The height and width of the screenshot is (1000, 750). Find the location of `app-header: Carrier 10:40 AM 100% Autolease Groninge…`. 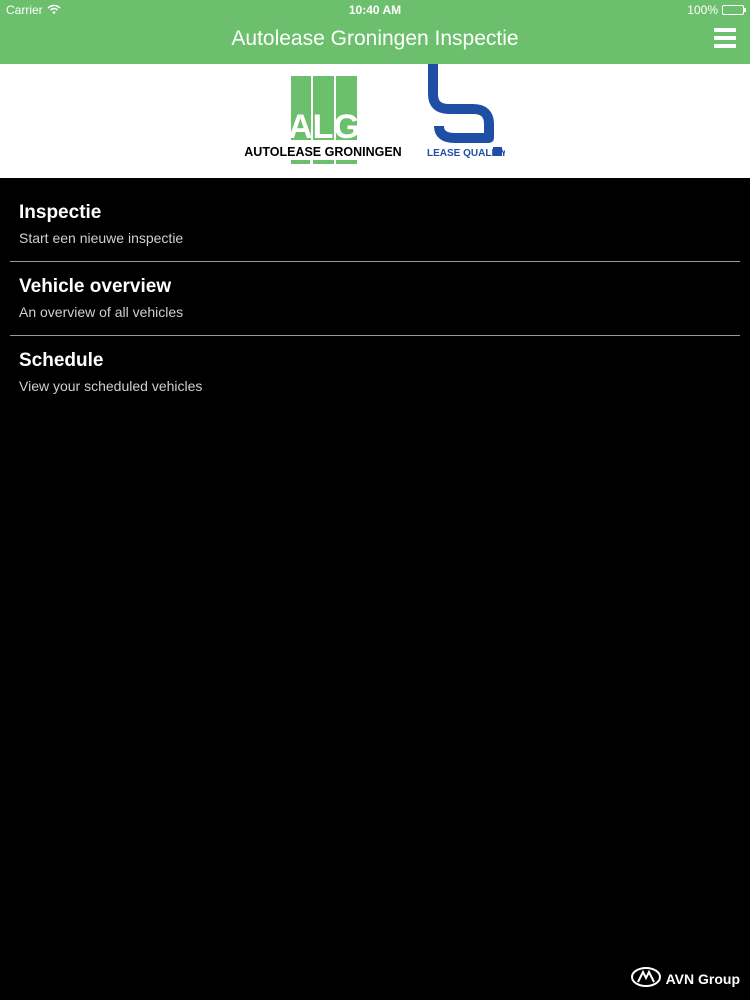

app-header: Carrier 10:40 AM 100% Autolease Groninge… is located at coordinates (375, 32).